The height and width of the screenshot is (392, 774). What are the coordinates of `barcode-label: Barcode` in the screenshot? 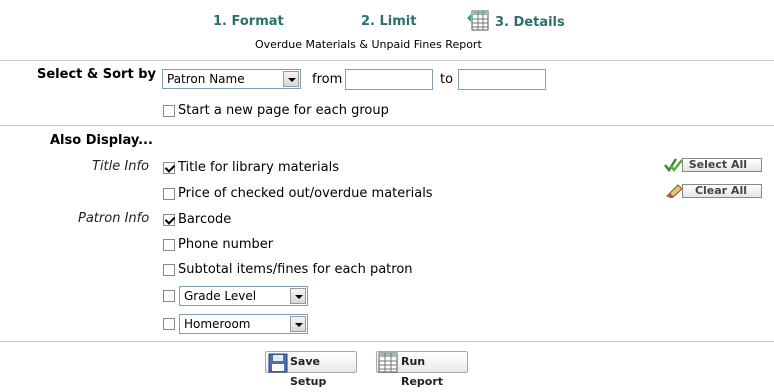 It's located at (205, 219).